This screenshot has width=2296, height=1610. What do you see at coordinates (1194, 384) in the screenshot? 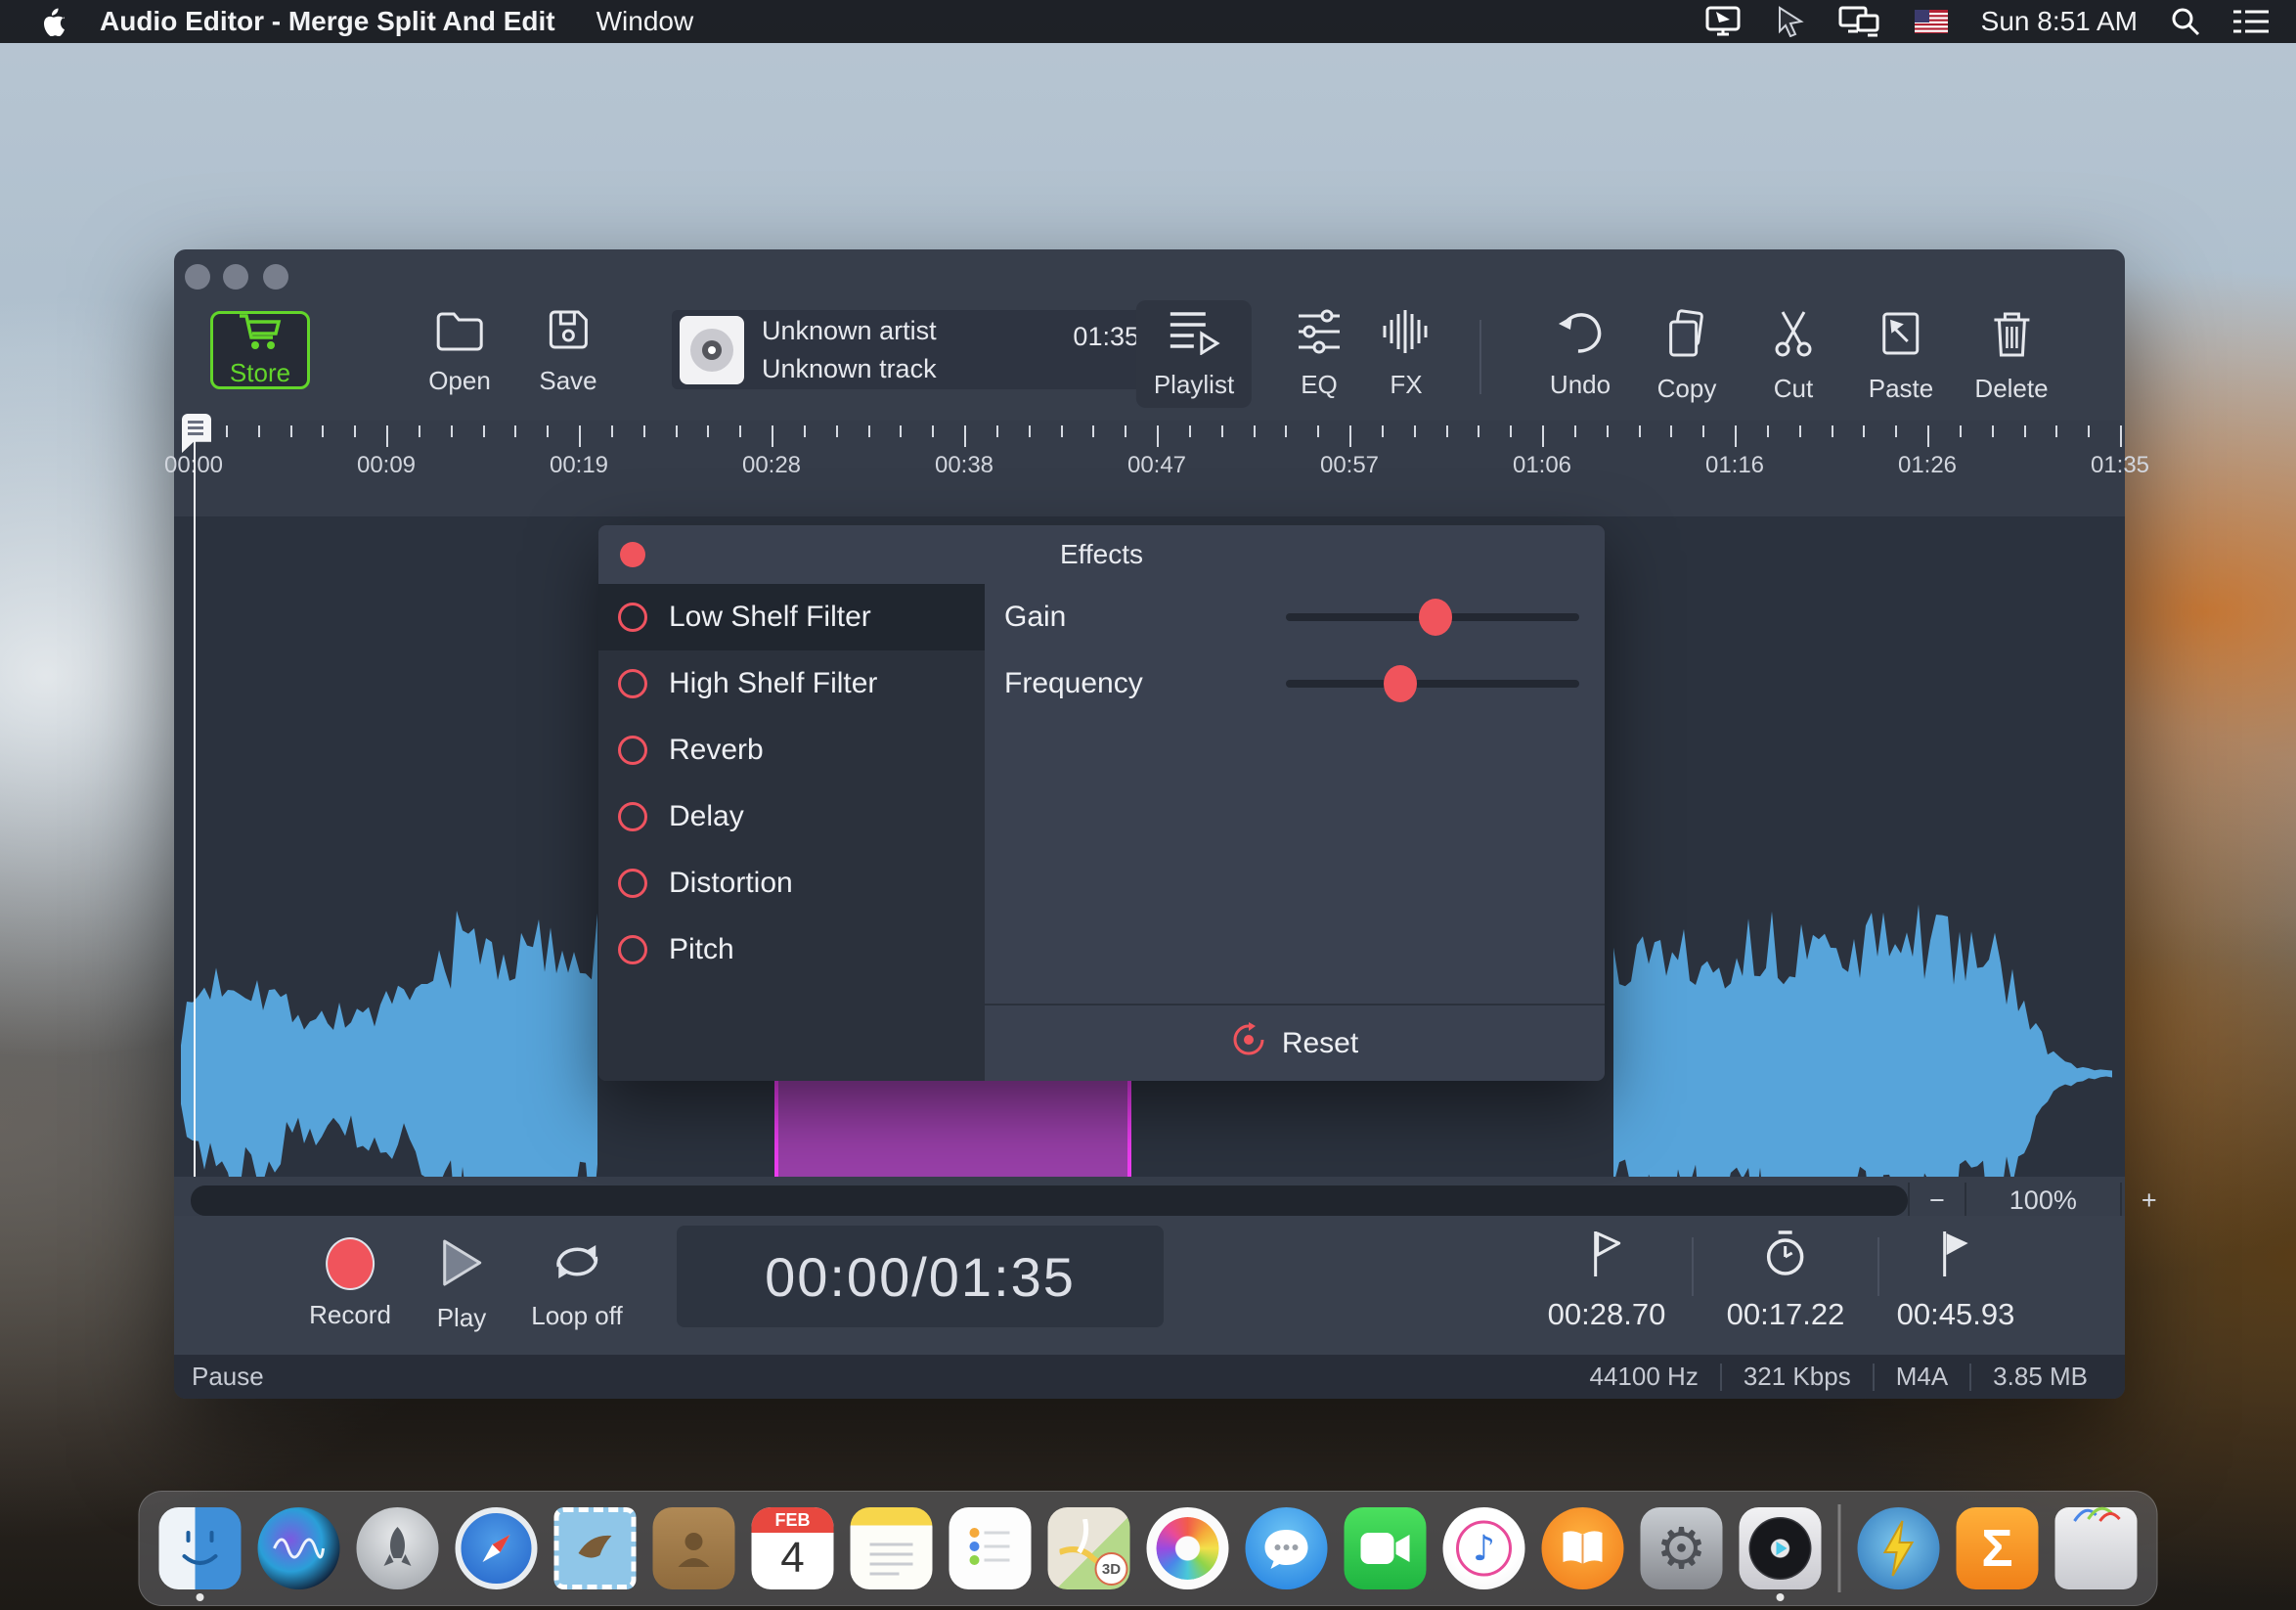
I see `playlist-button-label: Playlist` at bounding box center [1194, 384].